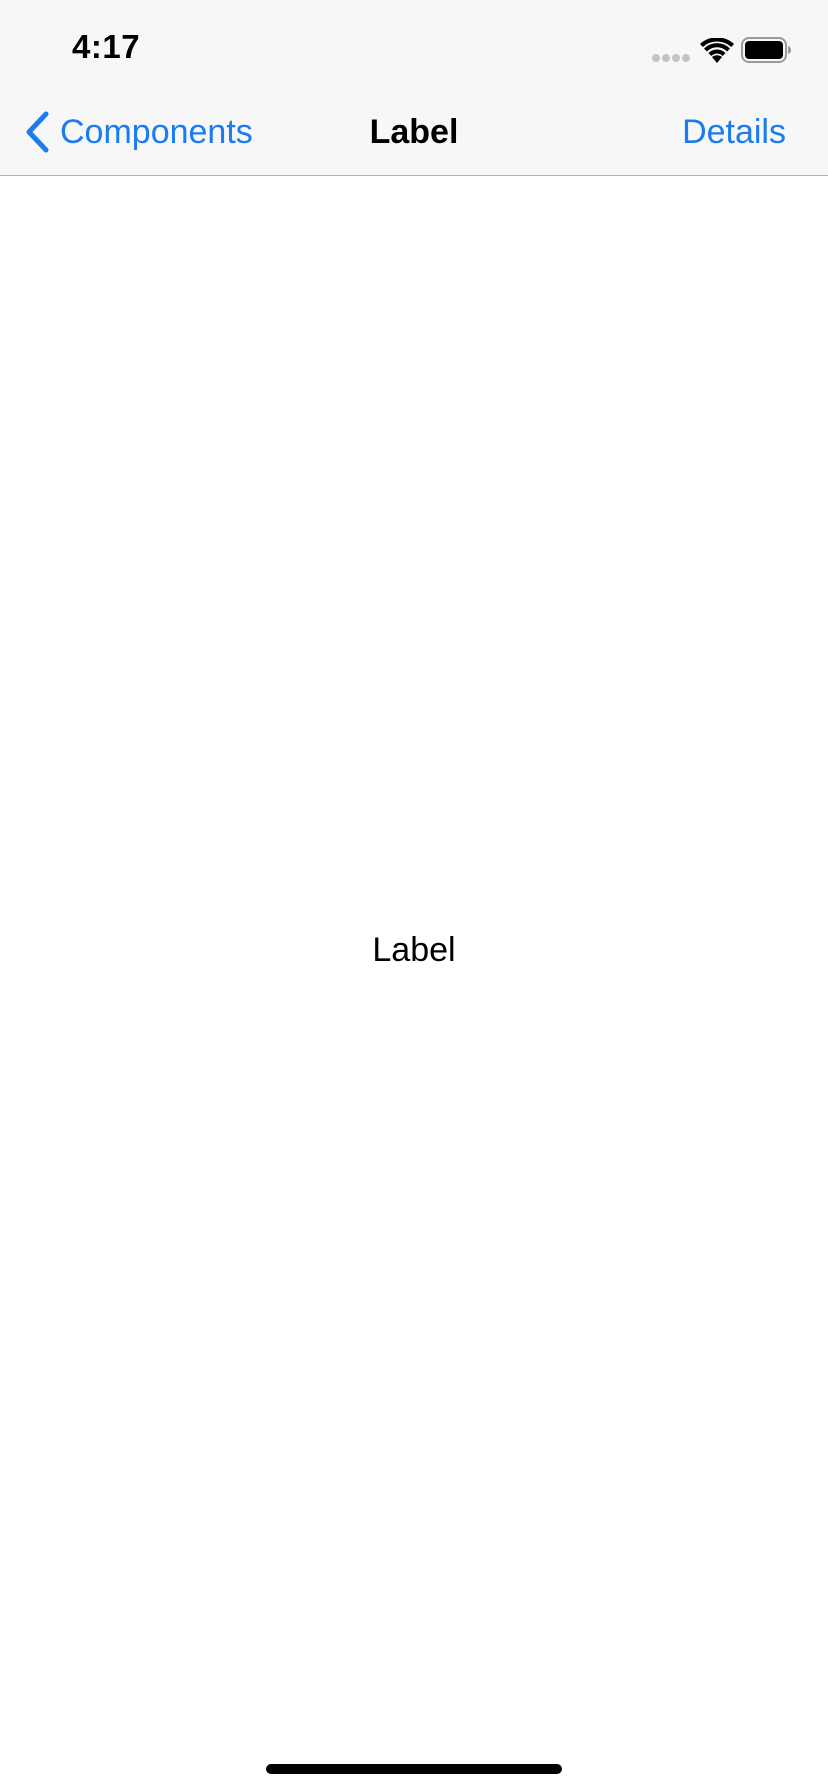 The height and width of the screenshot is (1792, 828). Describe the element at coordinates (414, 1769) in the screenshot. I see `home-indicator` at that location.